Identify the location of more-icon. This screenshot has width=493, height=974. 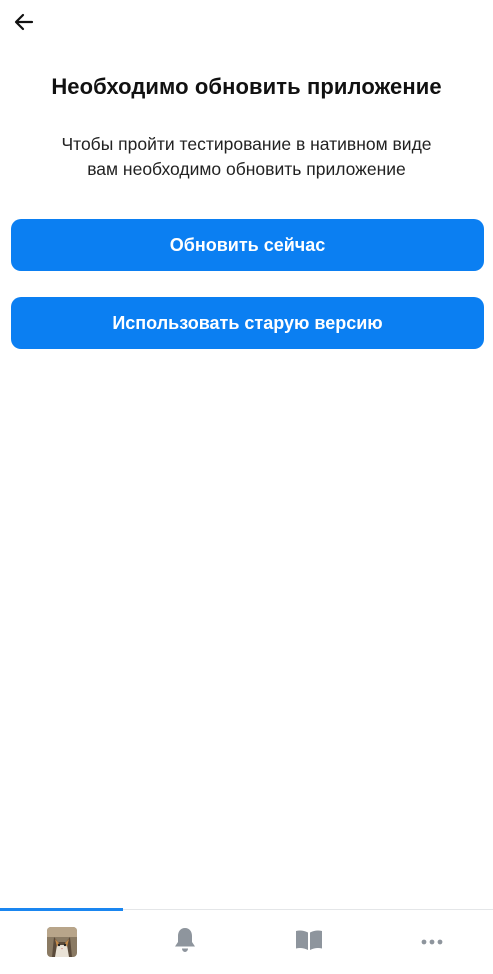
(432, 942).